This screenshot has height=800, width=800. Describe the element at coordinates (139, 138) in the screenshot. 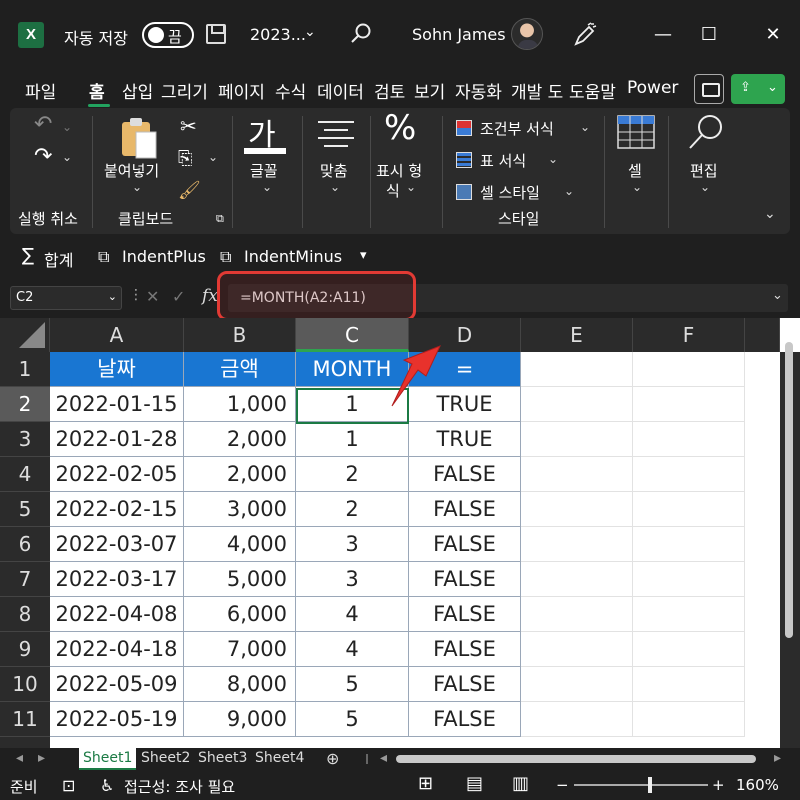

I see `paste-icon` at that location.